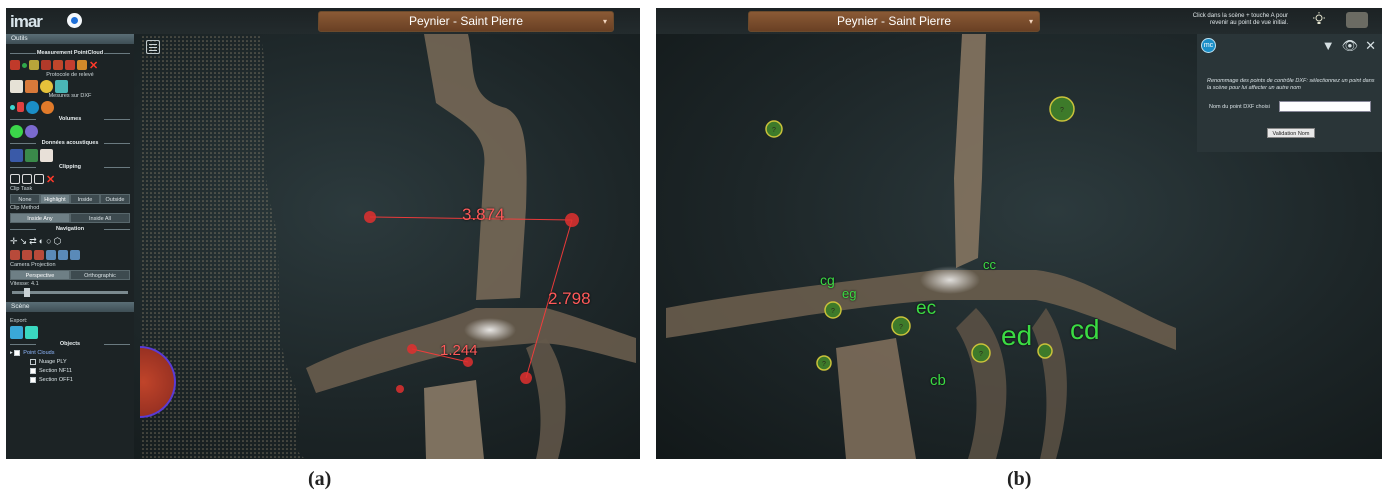 This screenshot has height=504, width=1386. What do you see at coordinates (93, 65) in the screenshot?
I see `remove-measurements-icon: ✕` at bounding box center [93, 65].